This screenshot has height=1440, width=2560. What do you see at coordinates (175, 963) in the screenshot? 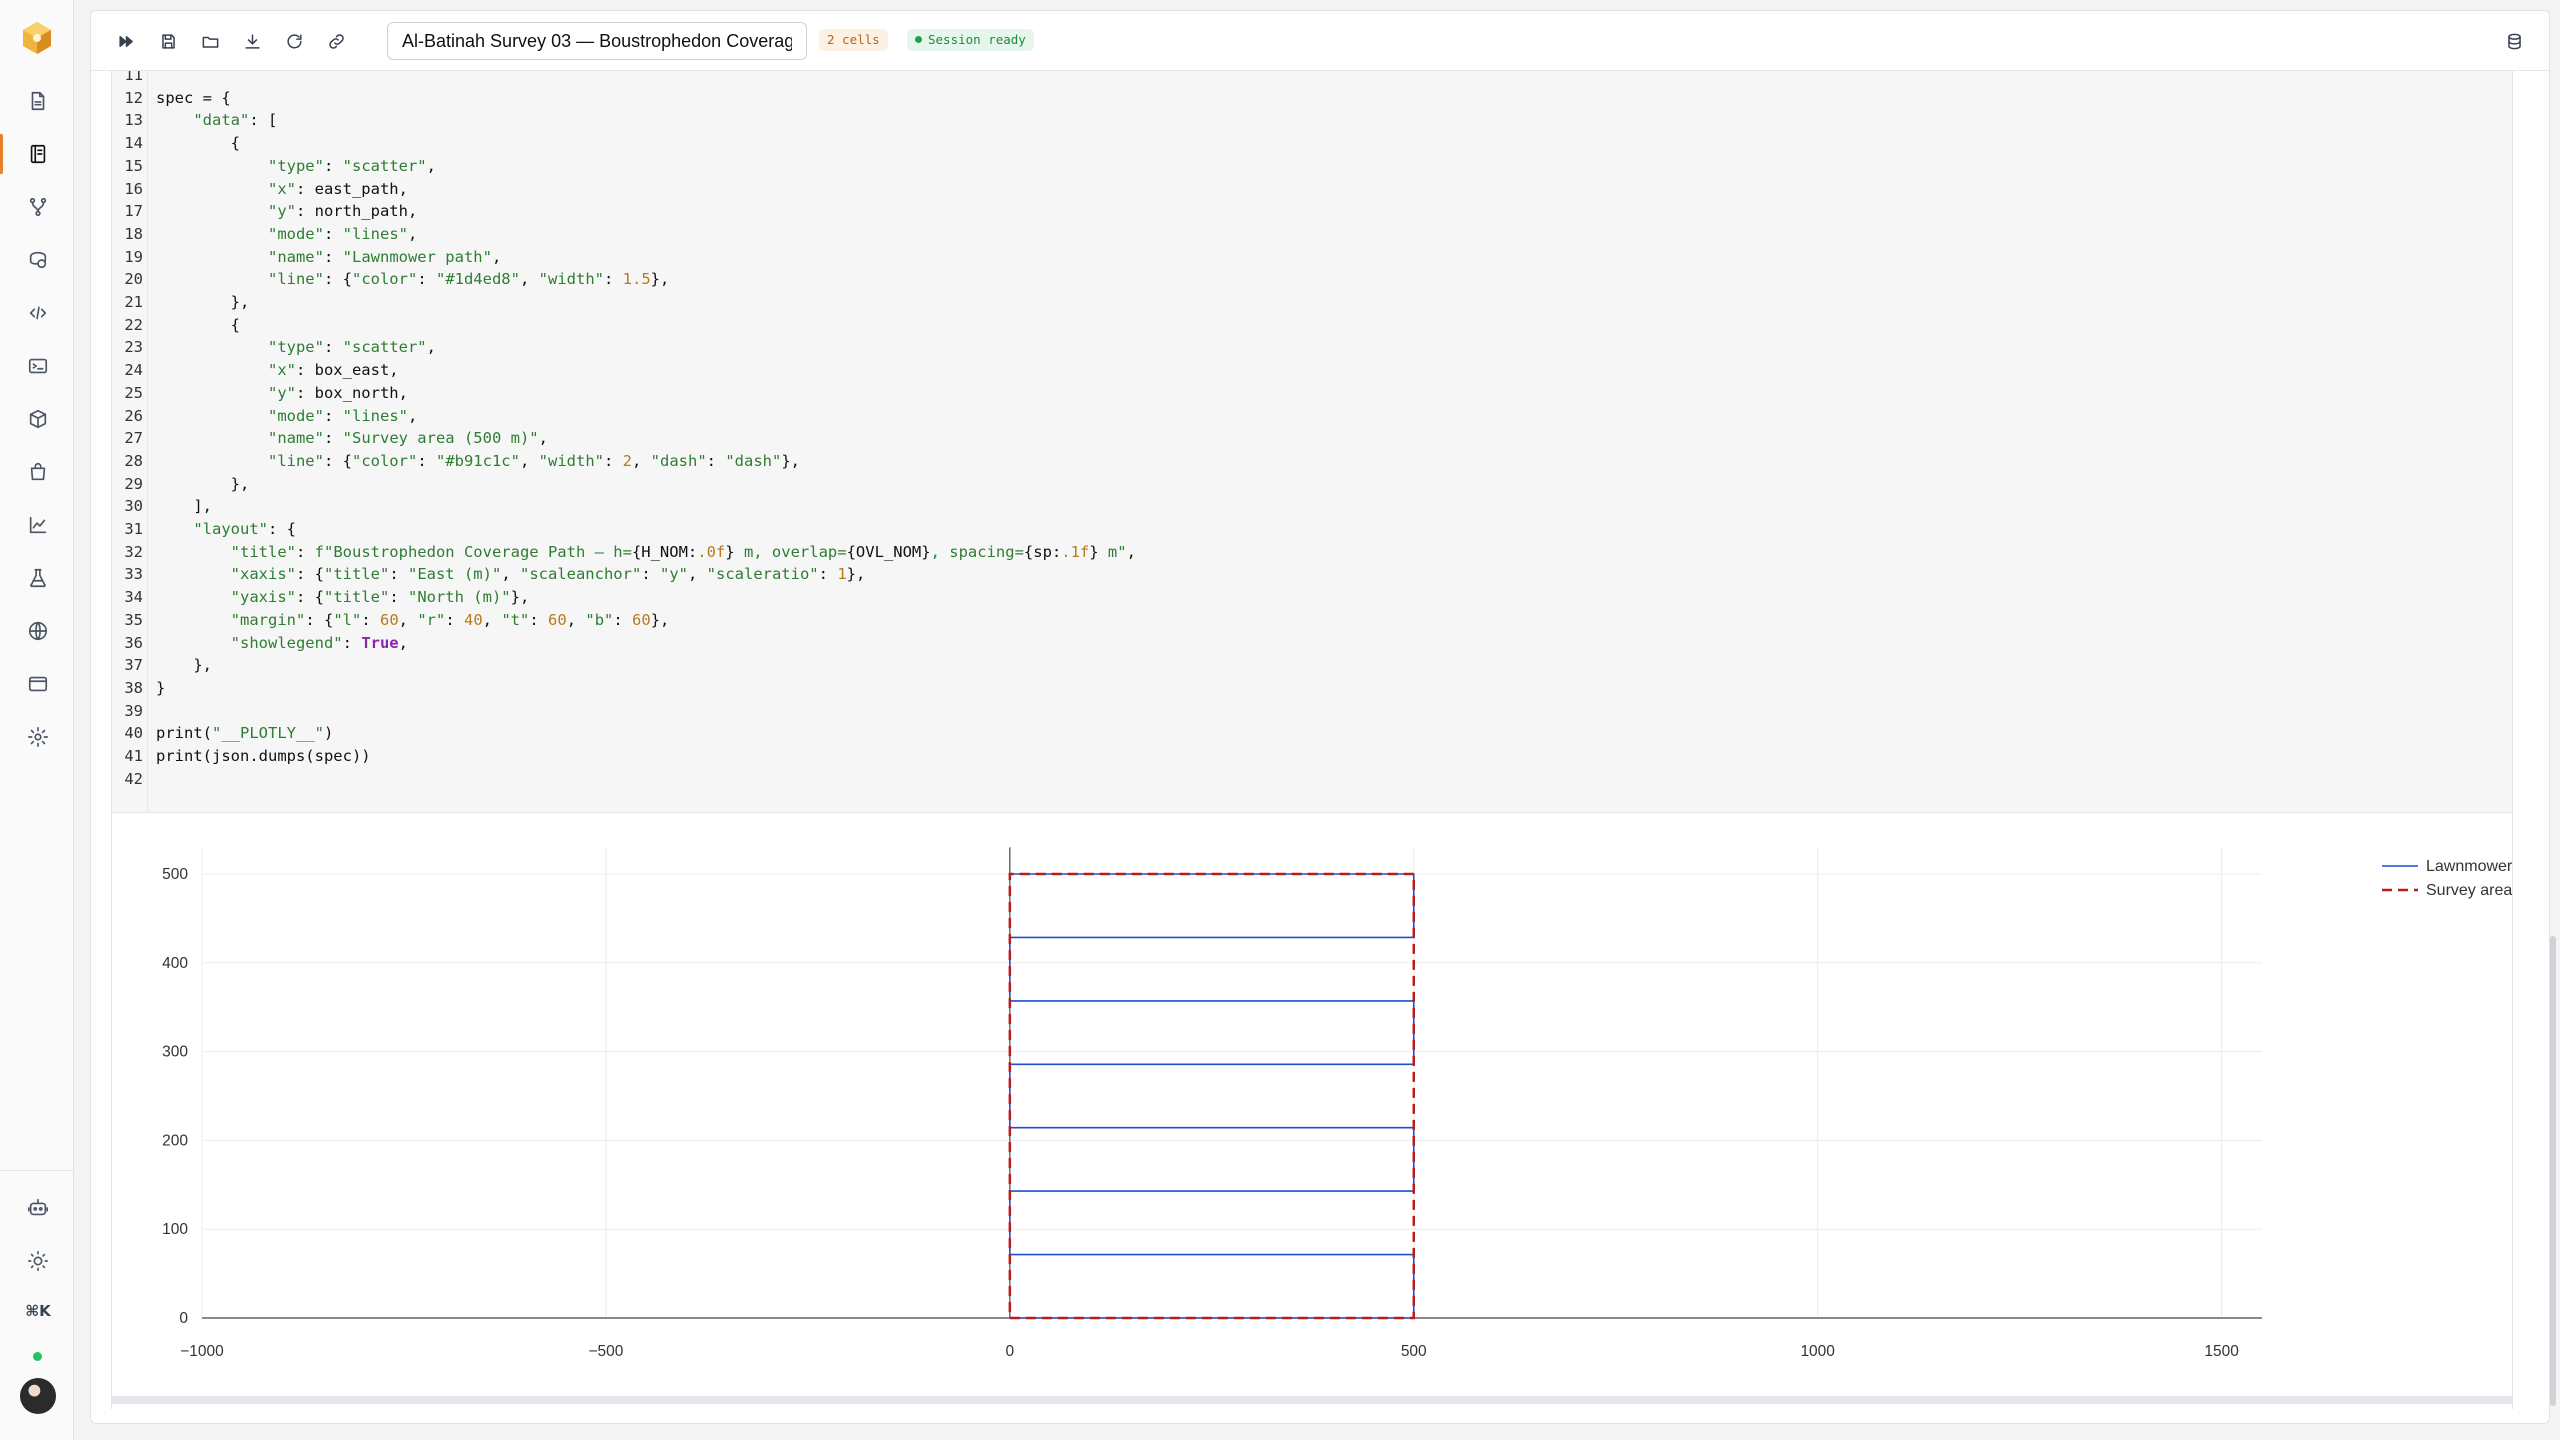
I see `y-tick-label: 400` at bounding box center [175, 963].